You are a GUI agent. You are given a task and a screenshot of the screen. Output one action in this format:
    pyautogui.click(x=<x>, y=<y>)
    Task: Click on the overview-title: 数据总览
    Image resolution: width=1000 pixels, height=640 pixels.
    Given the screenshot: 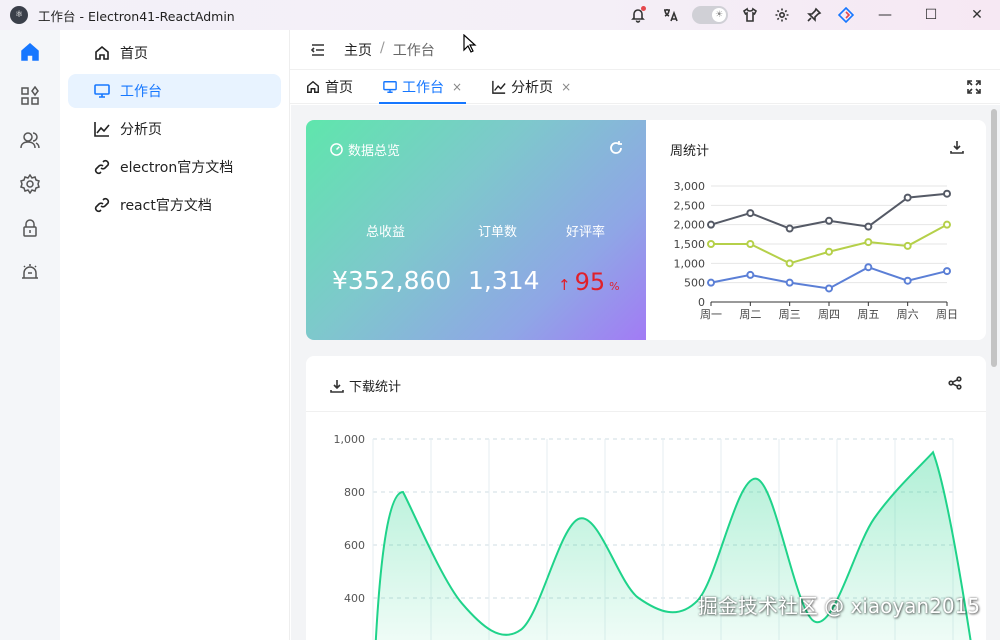 What is the action you would take?
    pyautogui.click(x=365, y=149)
    